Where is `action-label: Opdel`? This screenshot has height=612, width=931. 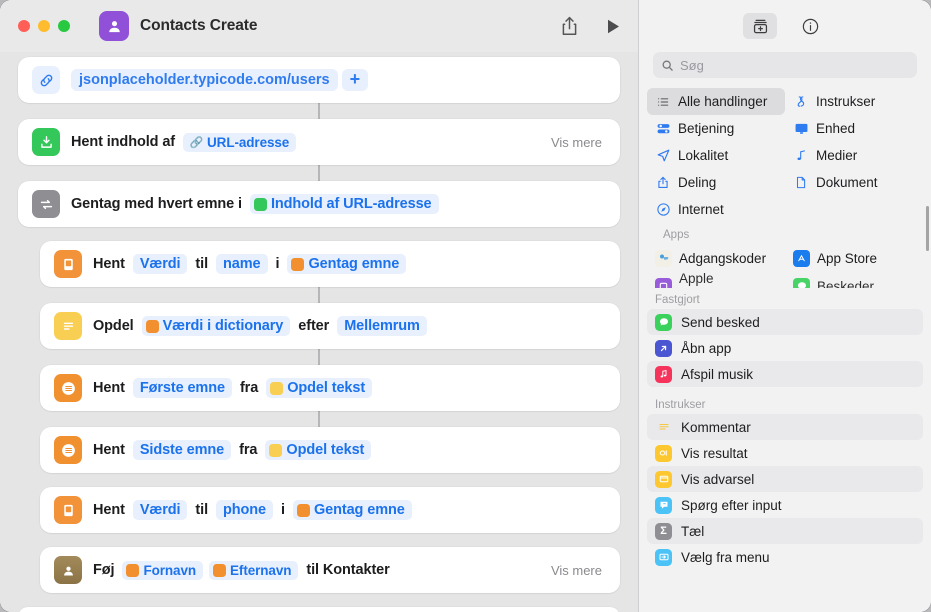
action-label: Opdel is located at coordinates (113, 326).